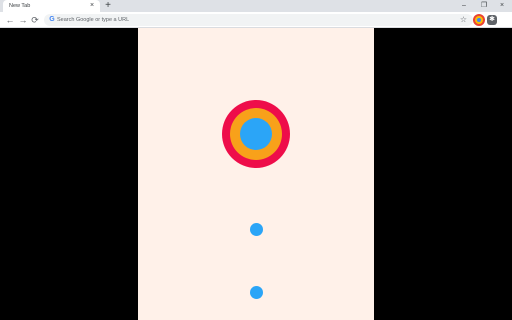 Image resolution: width=512 pixels, height=320 pixels. I want to click on reload-icon: ⟳, so click(35, 20).